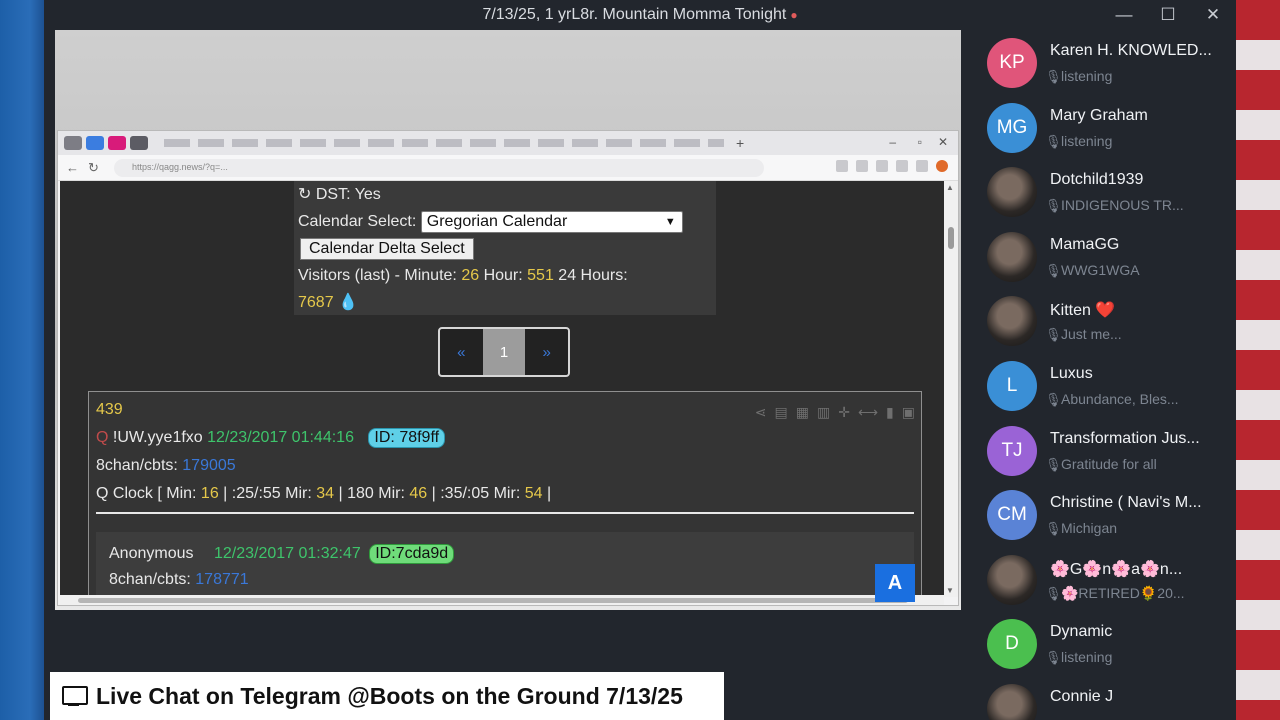 This screenshot has height=720, width=1280. What do you see at coordinates (740, 143) in the screenshot?
I see `new-tab-icon: +` at bounding box center [740, 143].